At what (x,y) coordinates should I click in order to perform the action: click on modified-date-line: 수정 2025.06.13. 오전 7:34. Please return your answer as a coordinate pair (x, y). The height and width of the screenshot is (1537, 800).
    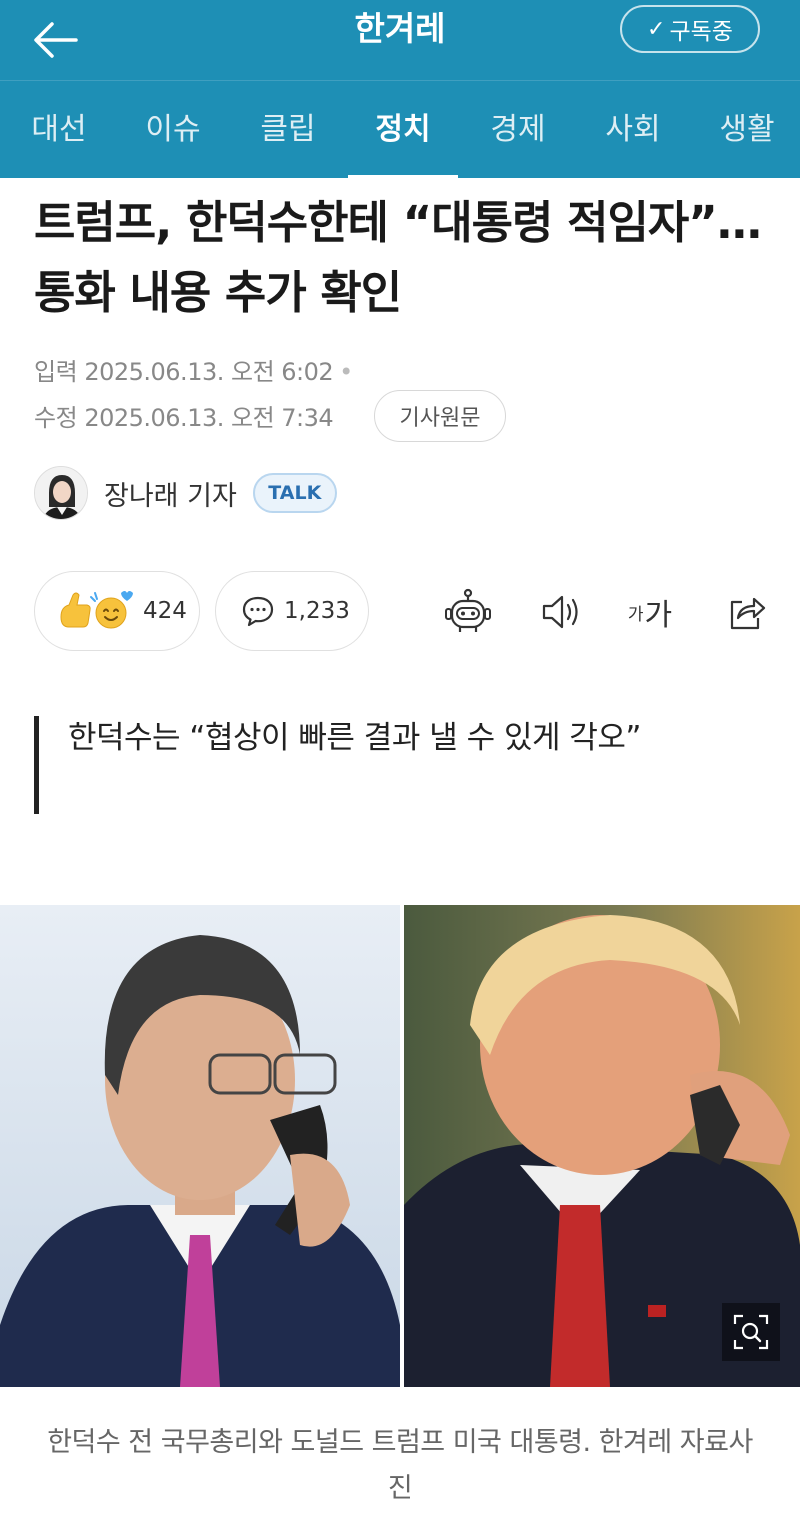
    Looking at the image, I should click on (184, 415).